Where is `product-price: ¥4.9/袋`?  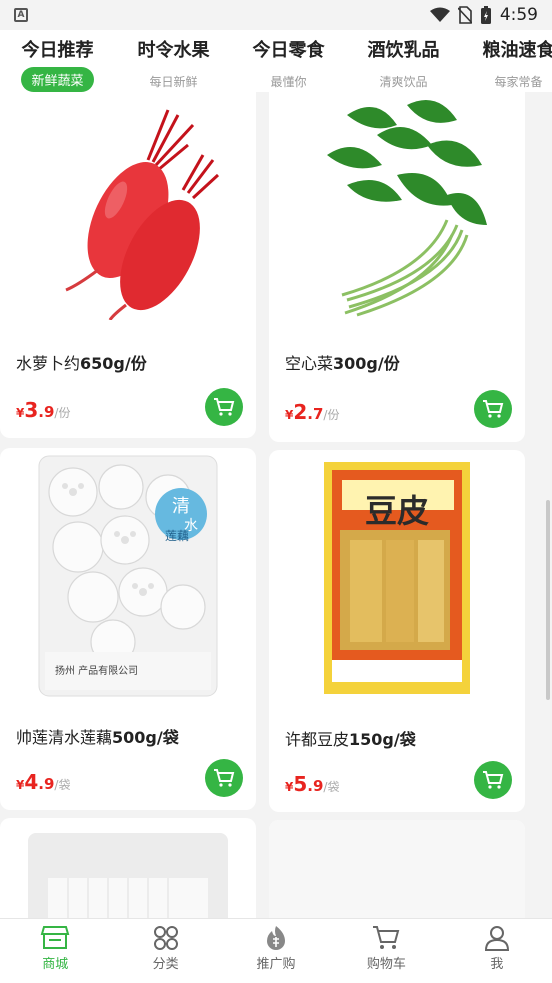 product-price: ¥4.9/袋 is located at coordinates (43, 782).